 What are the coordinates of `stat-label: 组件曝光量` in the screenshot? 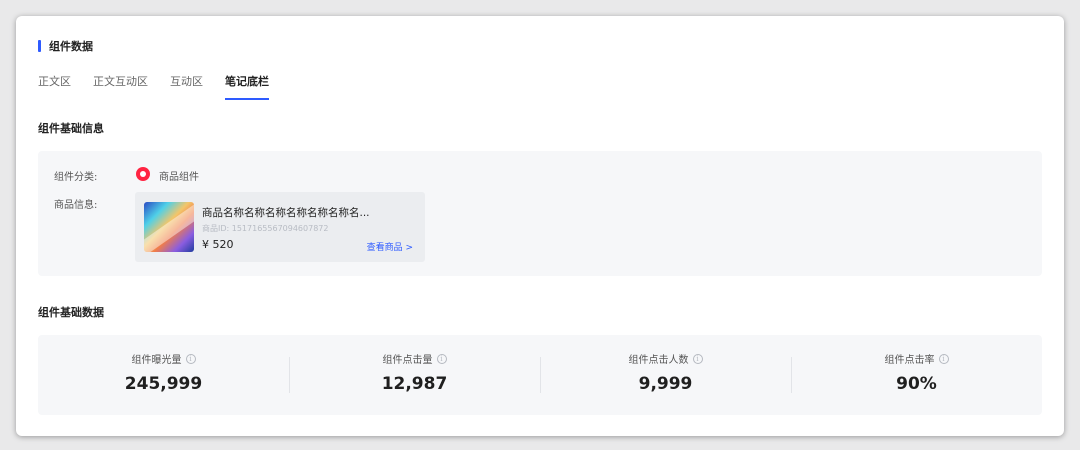 It's located at (156, 360).